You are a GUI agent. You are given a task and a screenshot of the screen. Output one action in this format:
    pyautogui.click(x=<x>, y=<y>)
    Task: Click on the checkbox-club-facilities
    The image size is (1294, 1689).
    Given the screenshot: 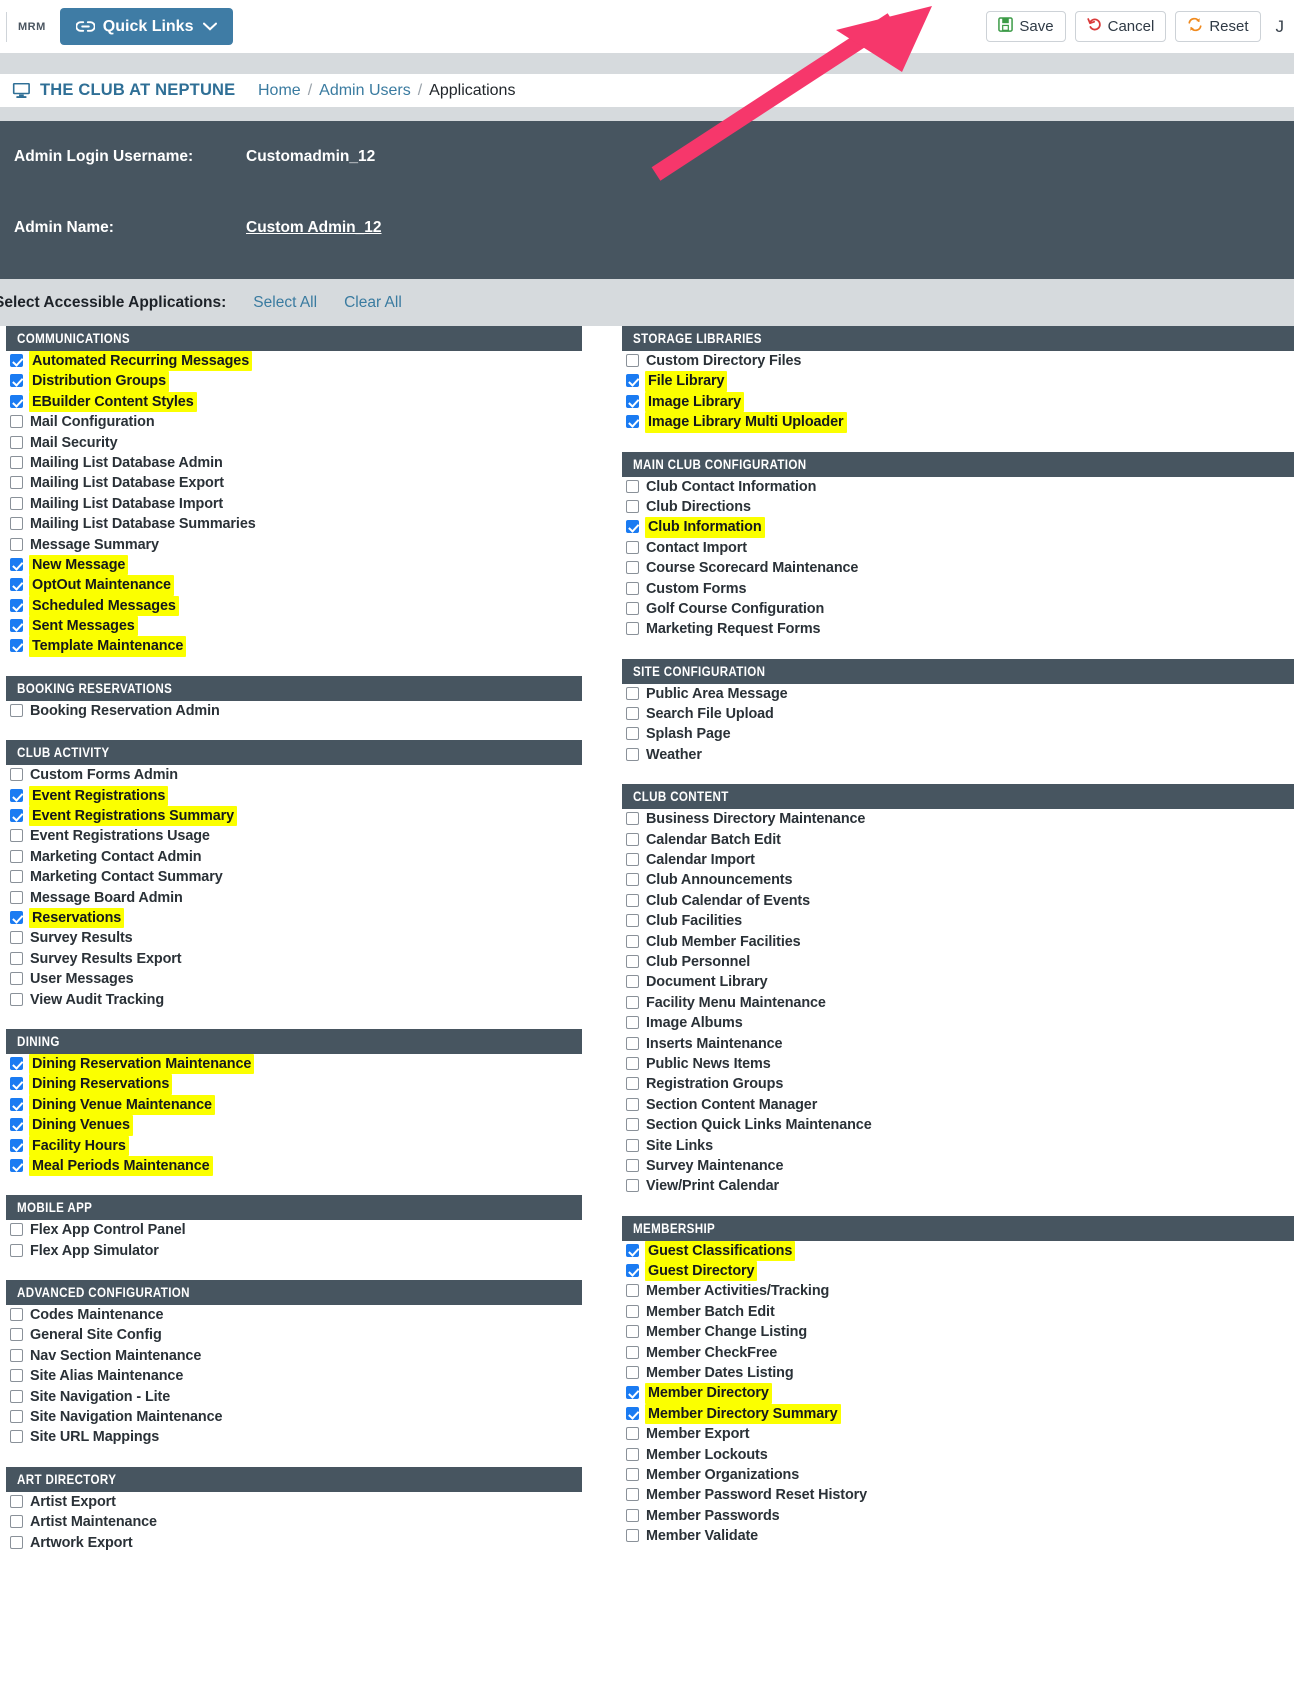 What is the action you would take?
    pyautogui.click(x=632, y=921)
    